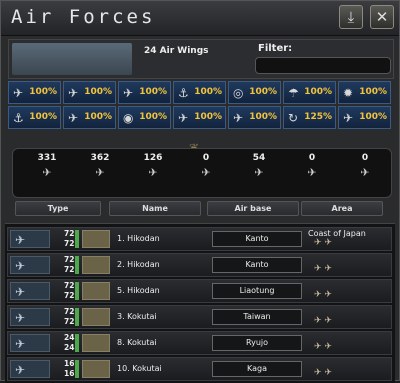 This screenshot has width=400, height=383. I want to click on filter-input, so click(323, 65).